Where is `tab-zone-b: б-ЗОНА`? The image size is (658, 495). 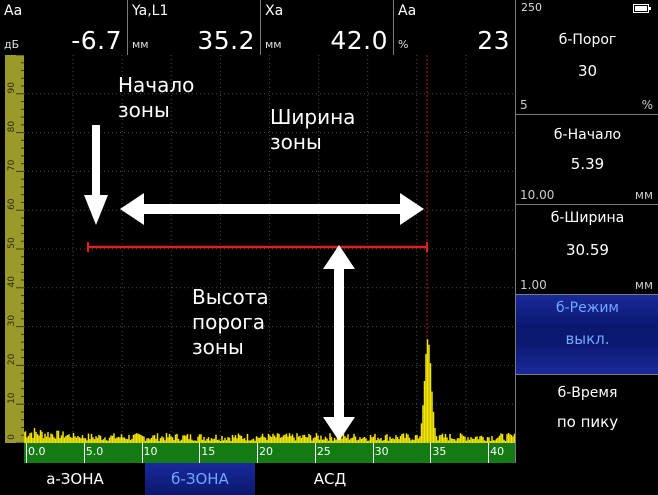 tab-zone-b: б-ЗОНА is located at coordinates (200, 479).